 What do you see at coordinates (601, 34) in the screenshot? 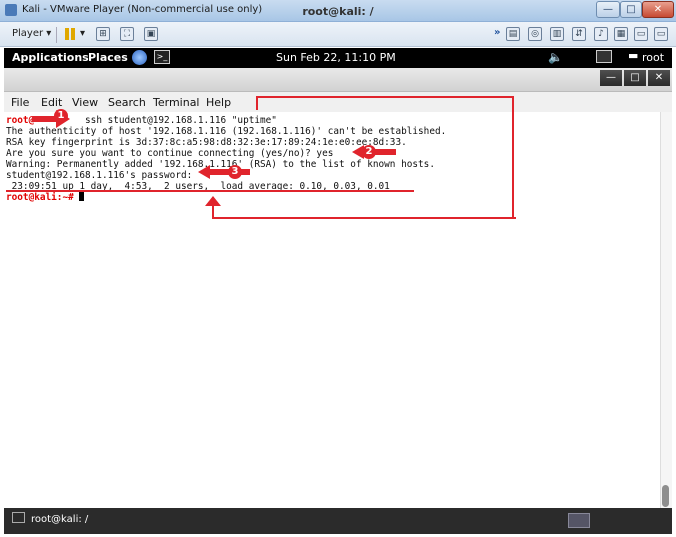
I see `sound-device-icon: ♪` at bounding box center [601, 34].